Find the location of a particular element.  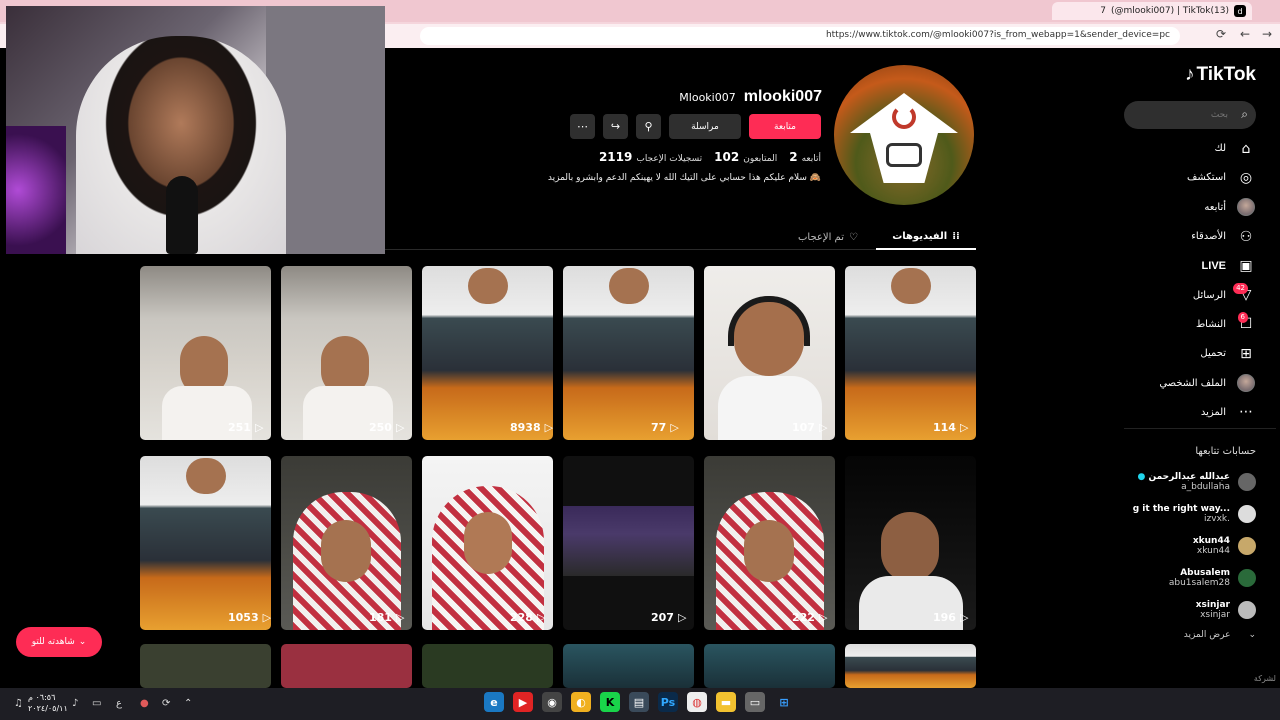

share-button: ↪ is located at coordinates (615, 126).